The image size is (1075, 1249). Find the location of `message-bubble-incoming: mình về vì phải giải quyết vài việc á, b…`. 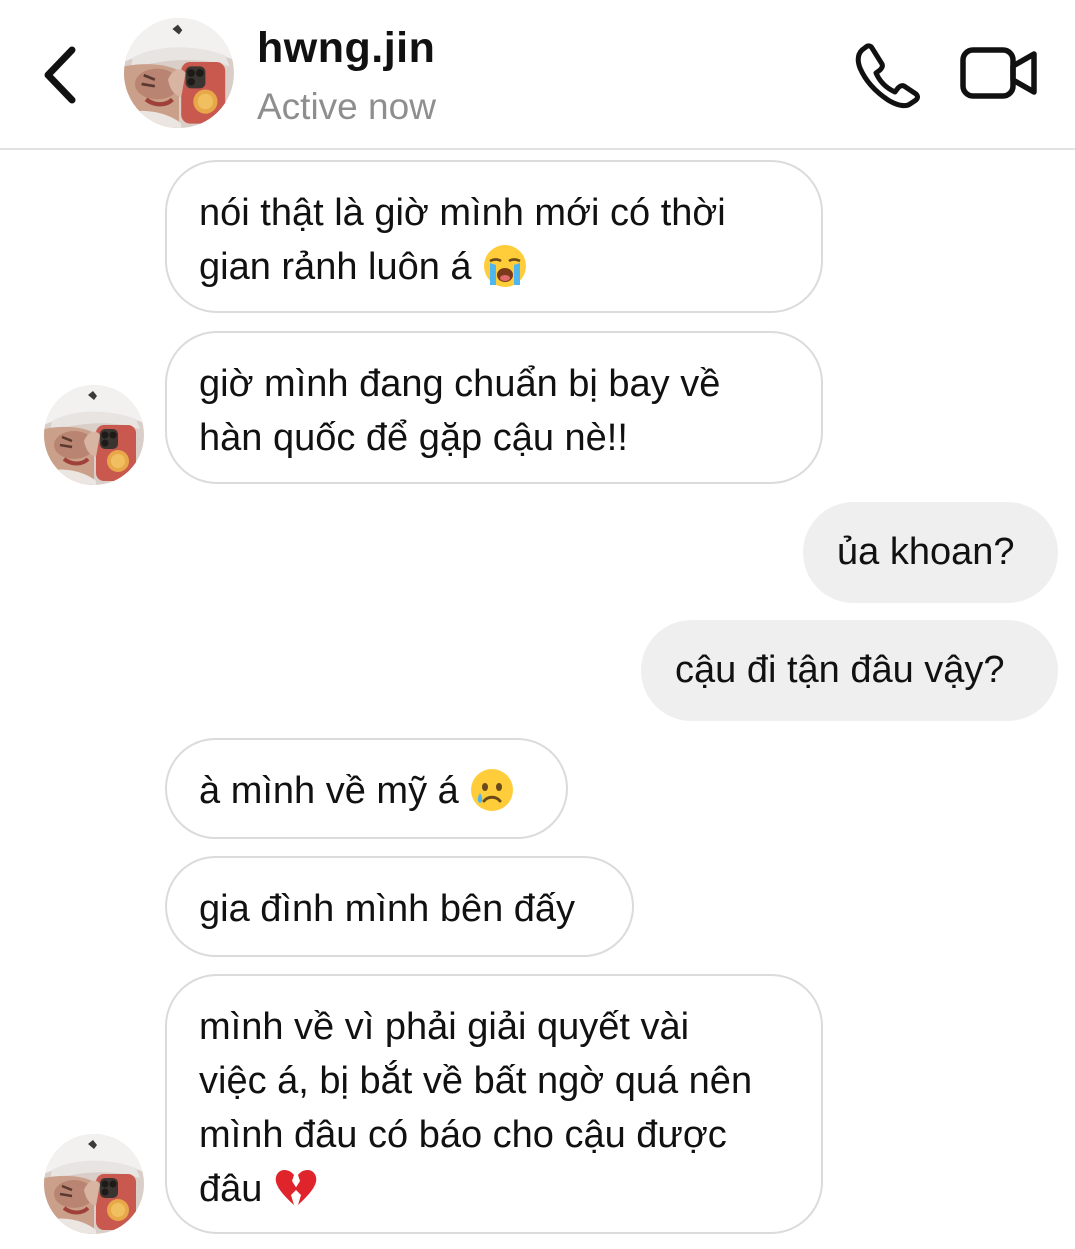

message-bubble-incoming: mình về vì phải giải quyết vài việc á, b… is located at coordinates (494, 1104).